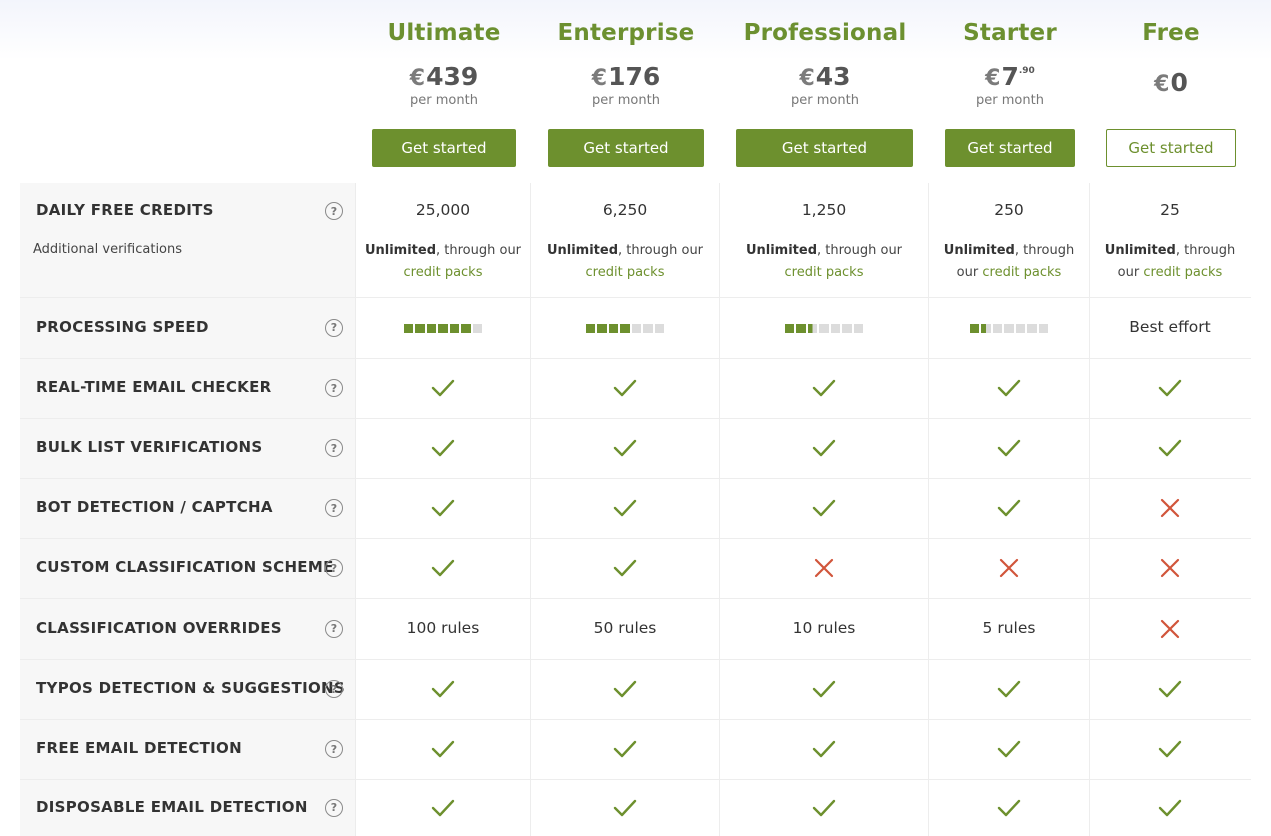 Image resolution: width=1271 pixels, height=836 pixels. I want to click on get-started-button-enterprise: Get started, so click(626, 148).